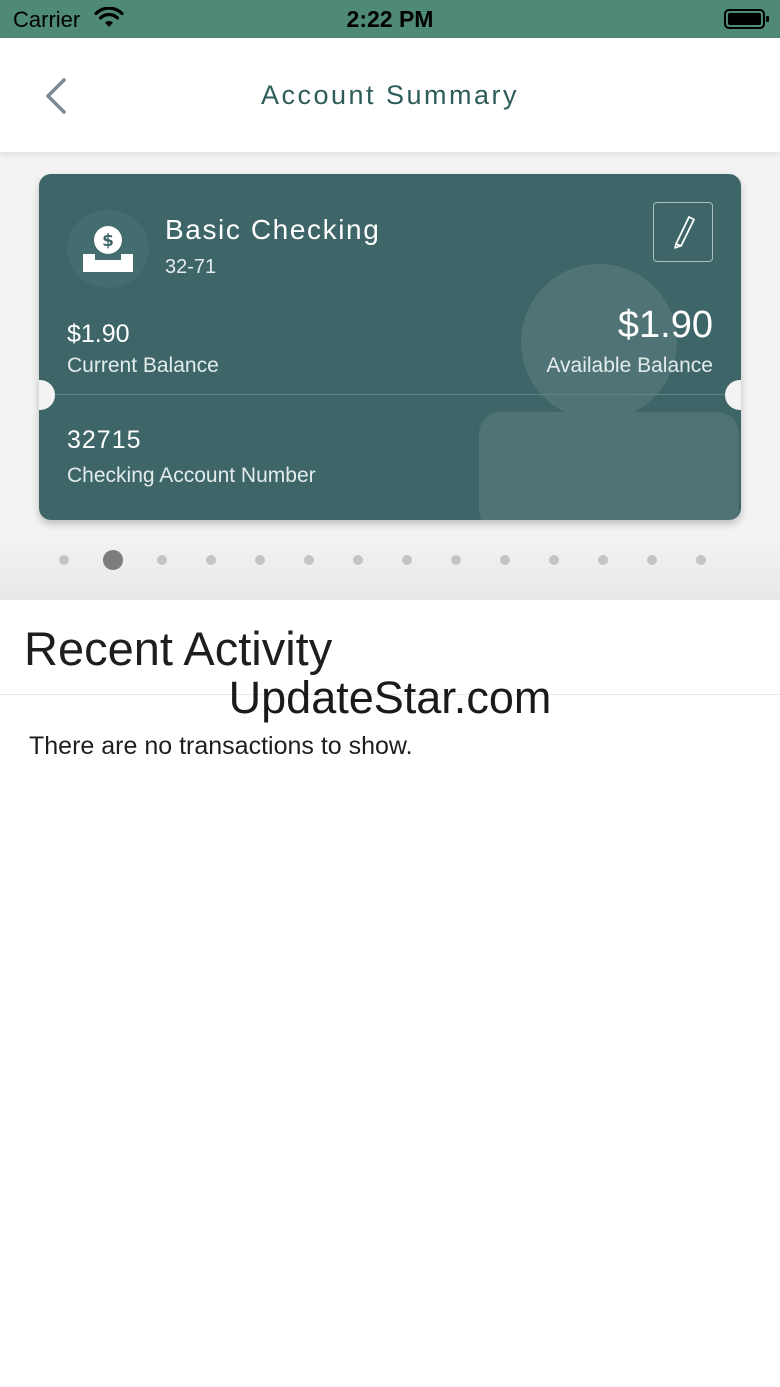 Image resolution: width=780 pixels, height=1387 pixels. I want to click on account-subtitle: 32-71, so click(191, 267).